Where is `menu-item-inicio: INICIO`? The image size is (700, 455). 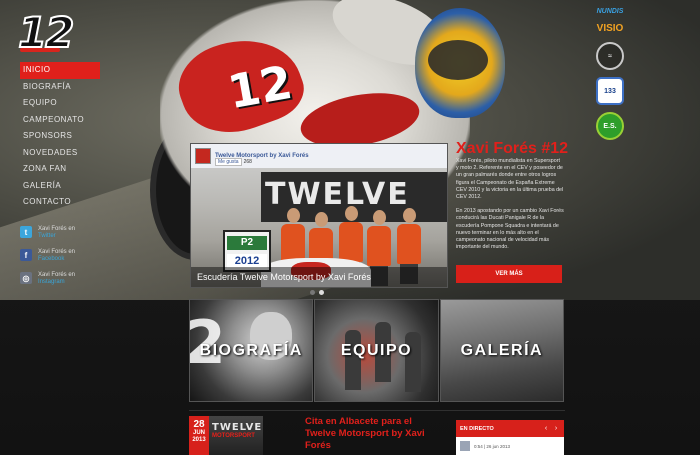 menu-item-inicio: INICIO is located at coordinates (60, 70).